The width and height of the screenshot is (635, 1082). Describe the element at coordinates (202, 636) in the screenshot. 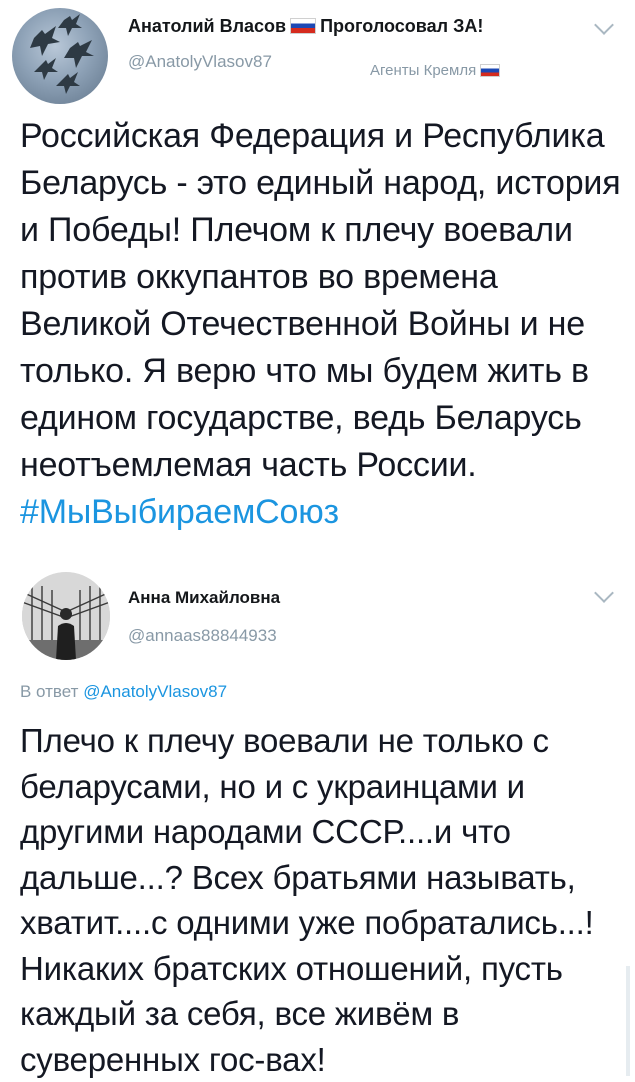

I see `author-handle: @annaas88844933` at that location.